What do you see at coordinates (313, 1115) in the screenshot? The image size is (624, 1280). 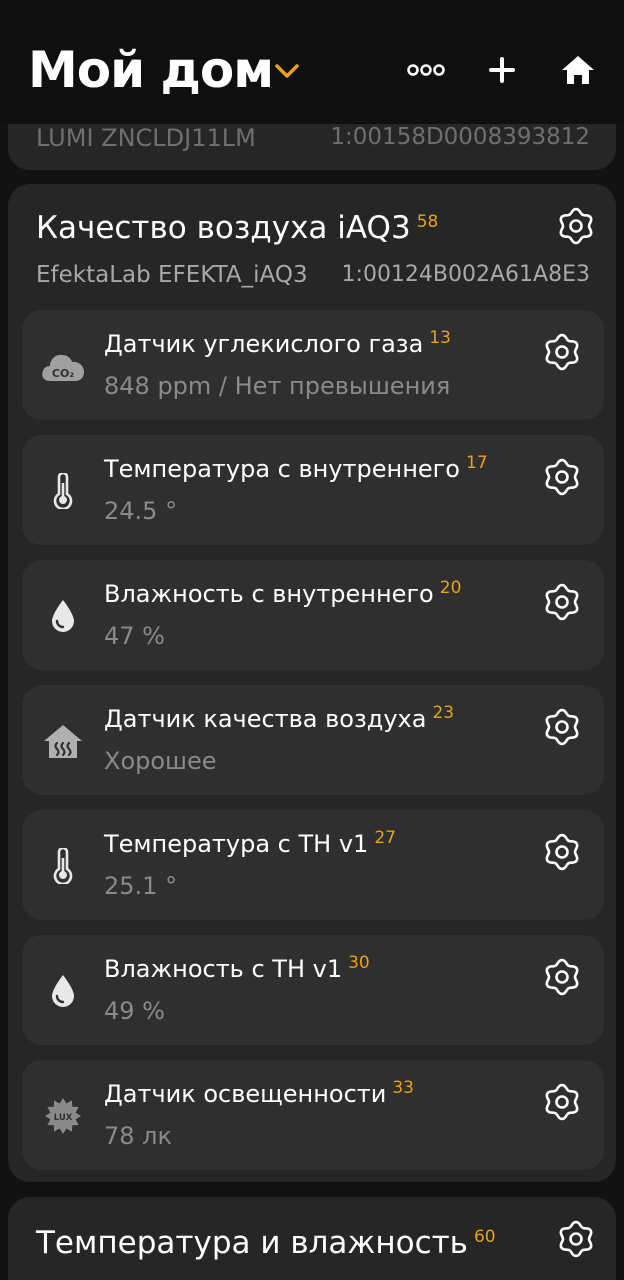 I see `sensor-row-illuminance: LUX Датчик освещенности 33 78 лк` at bounding box center [313, 1115].